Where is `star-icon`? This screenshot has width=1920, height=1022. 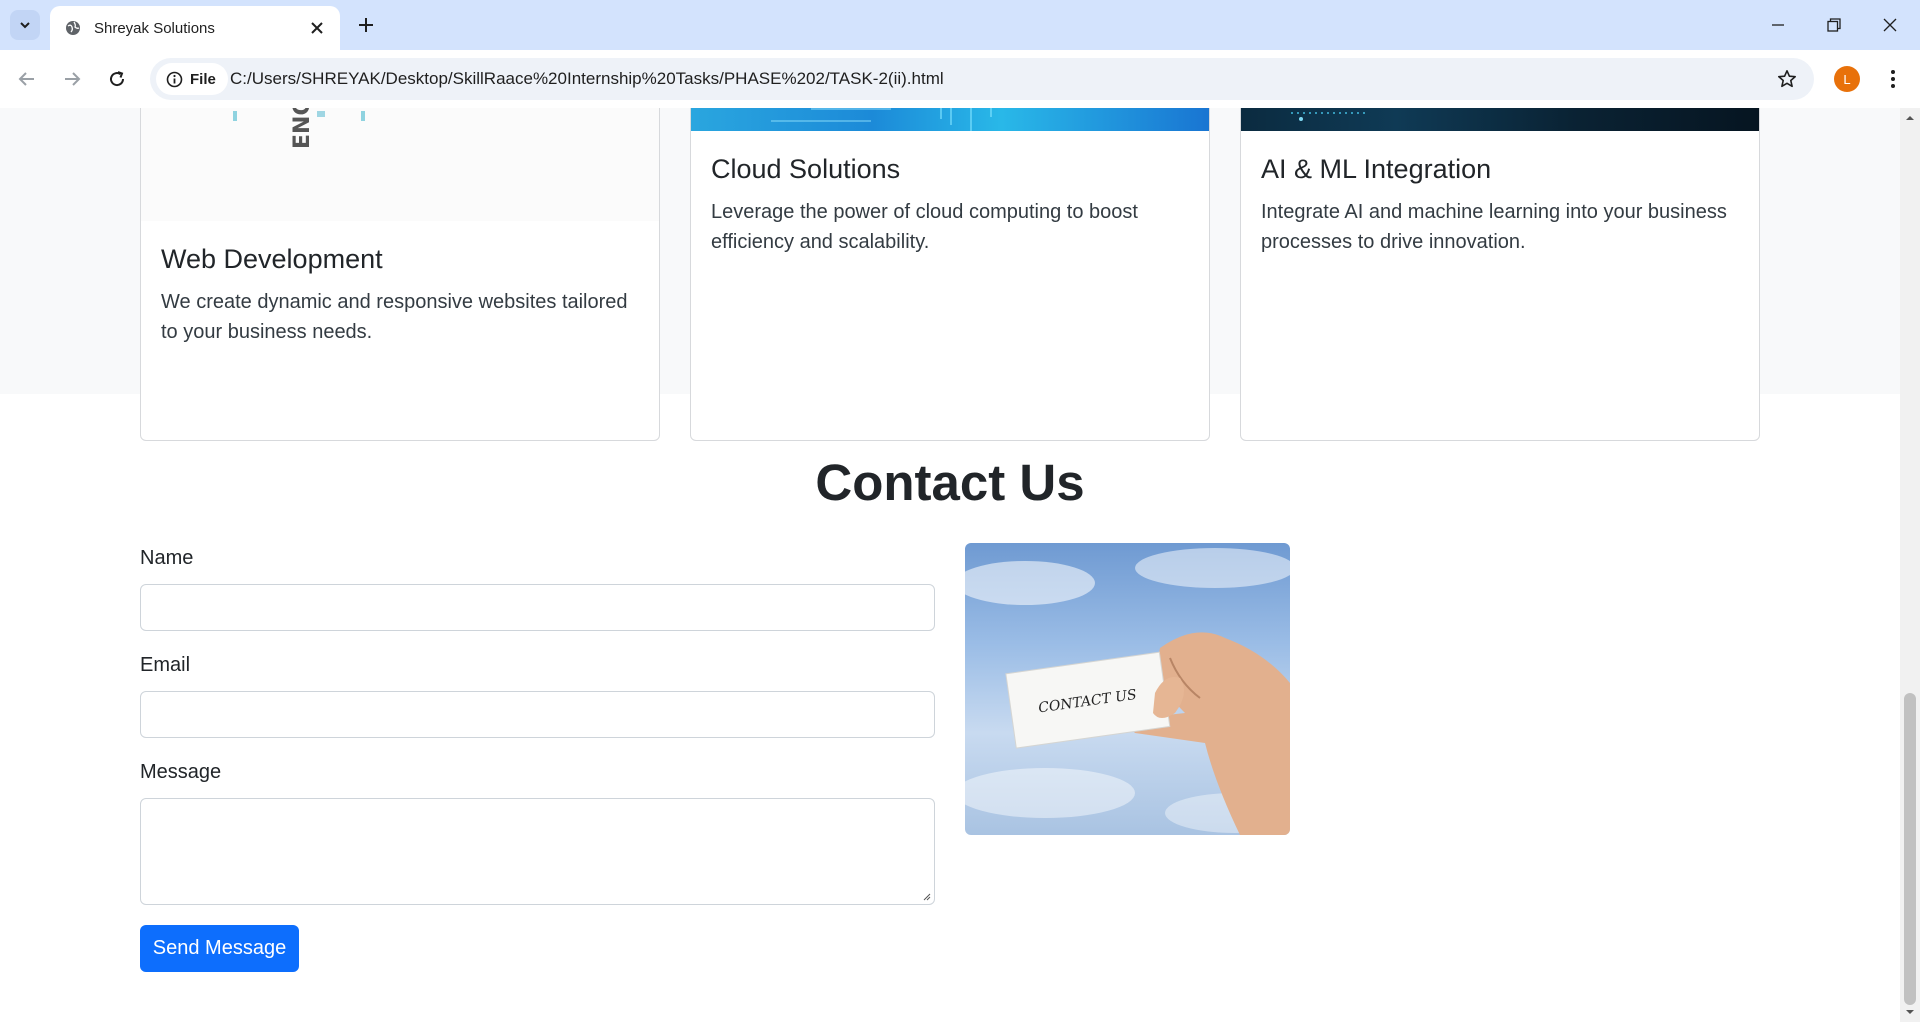 star-icon is located at coordinates (1787, 79).